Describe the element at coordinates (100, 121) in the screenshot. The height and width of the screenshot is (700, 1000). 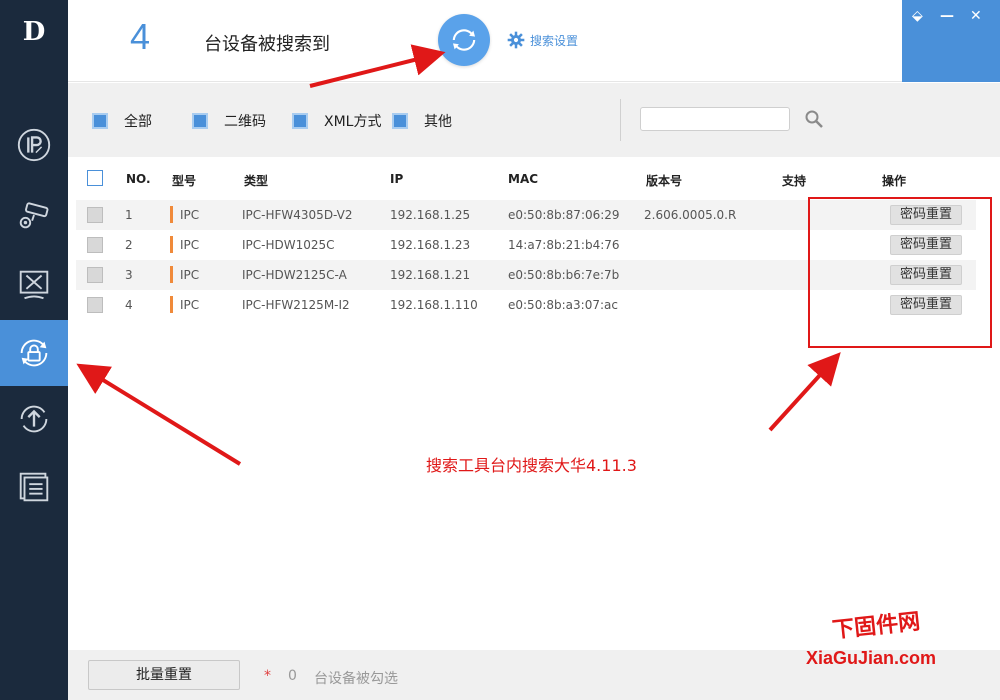
I see `filter-all-checkbox` at that location.